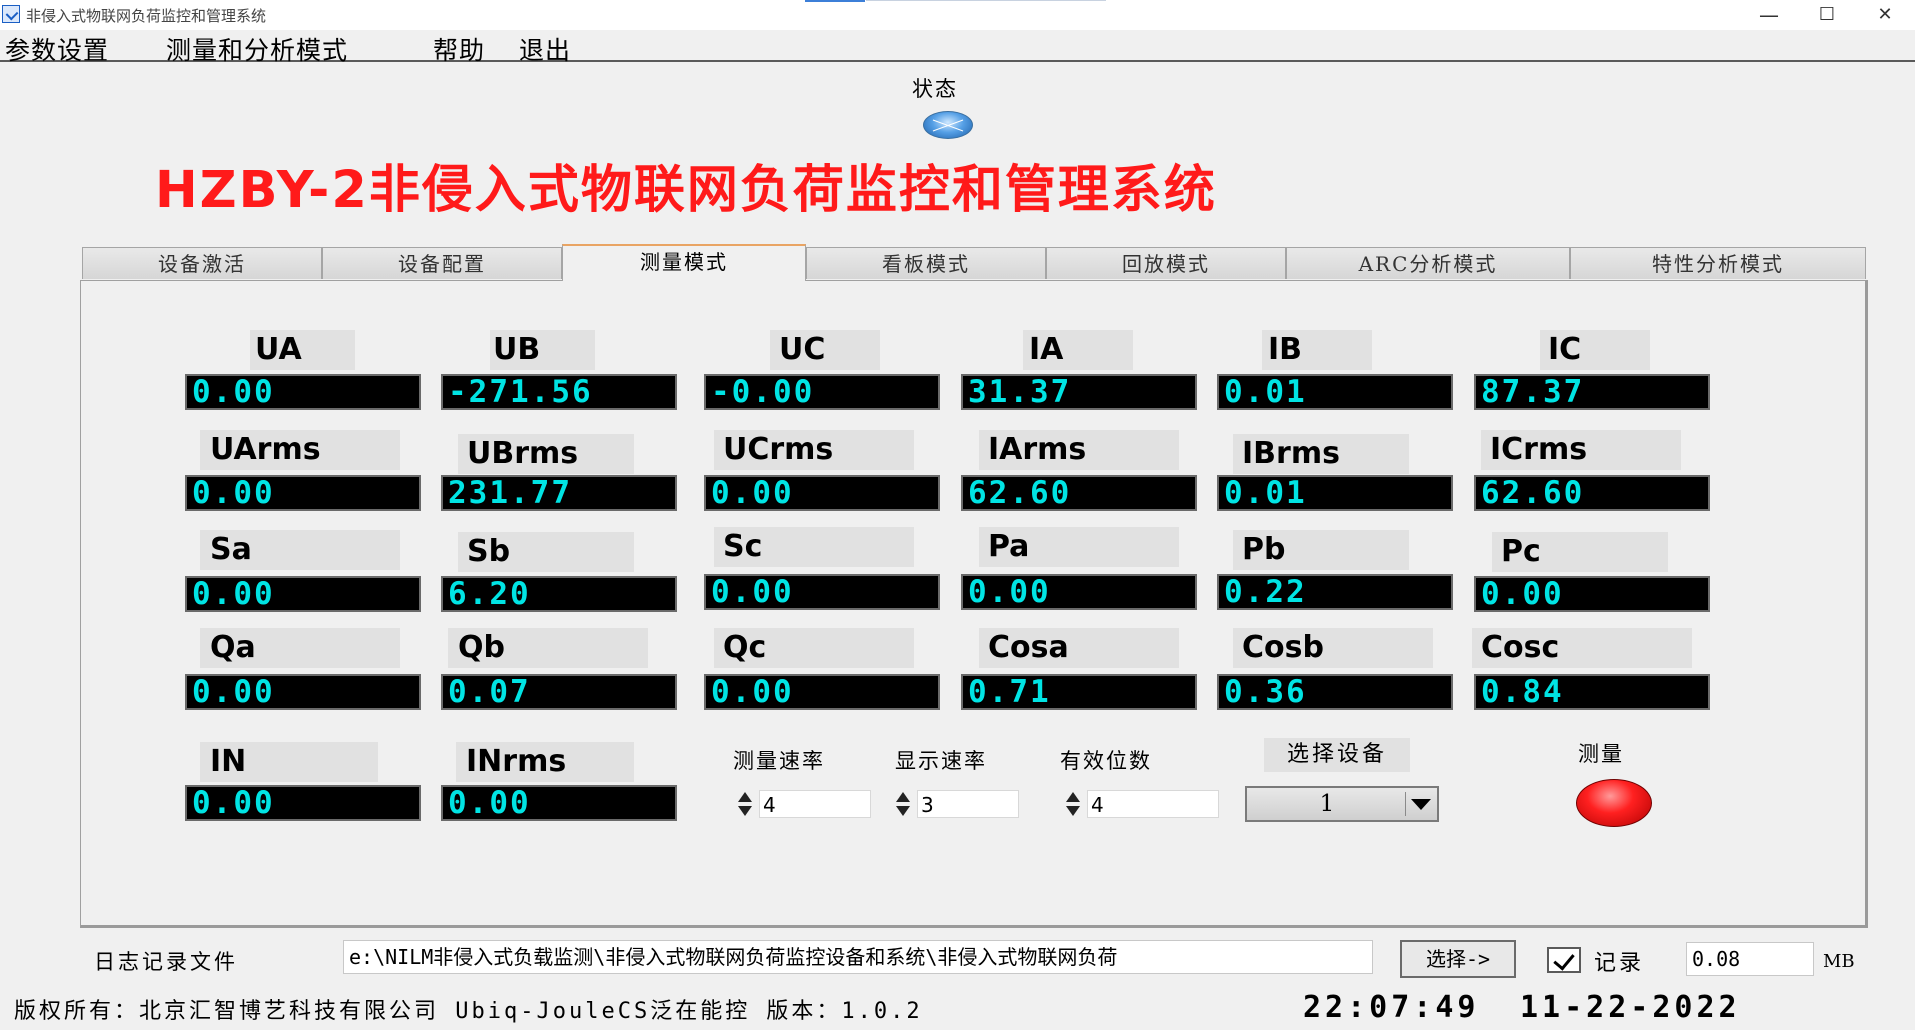  What do you see at coordinates (968, 804) in the screenshot?
I see `display-rate-input: 3` at bounding box center [968, 804].